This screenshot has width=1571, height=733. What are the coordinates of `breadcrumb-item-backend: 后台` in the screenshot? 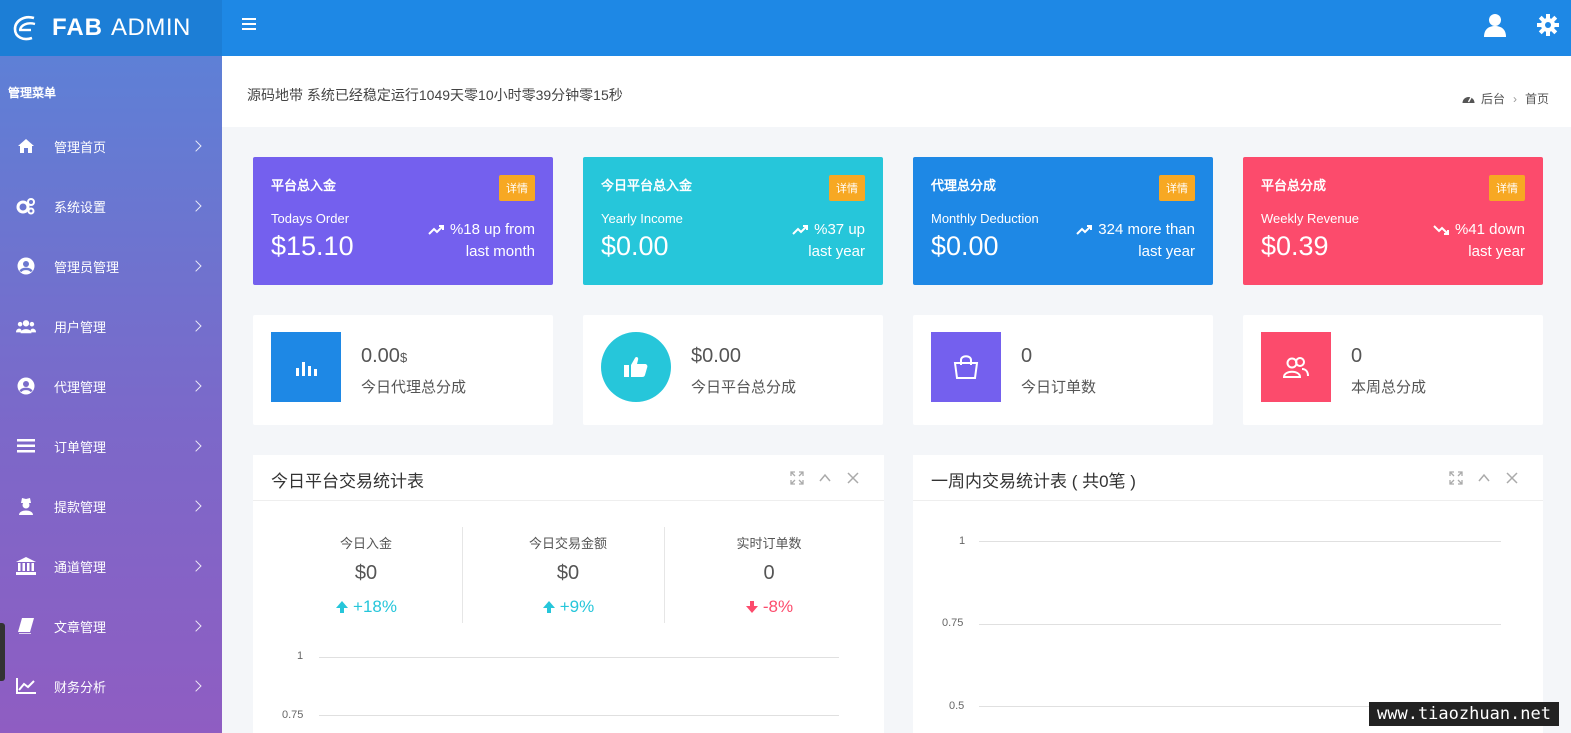 It's located at (1493, 98).